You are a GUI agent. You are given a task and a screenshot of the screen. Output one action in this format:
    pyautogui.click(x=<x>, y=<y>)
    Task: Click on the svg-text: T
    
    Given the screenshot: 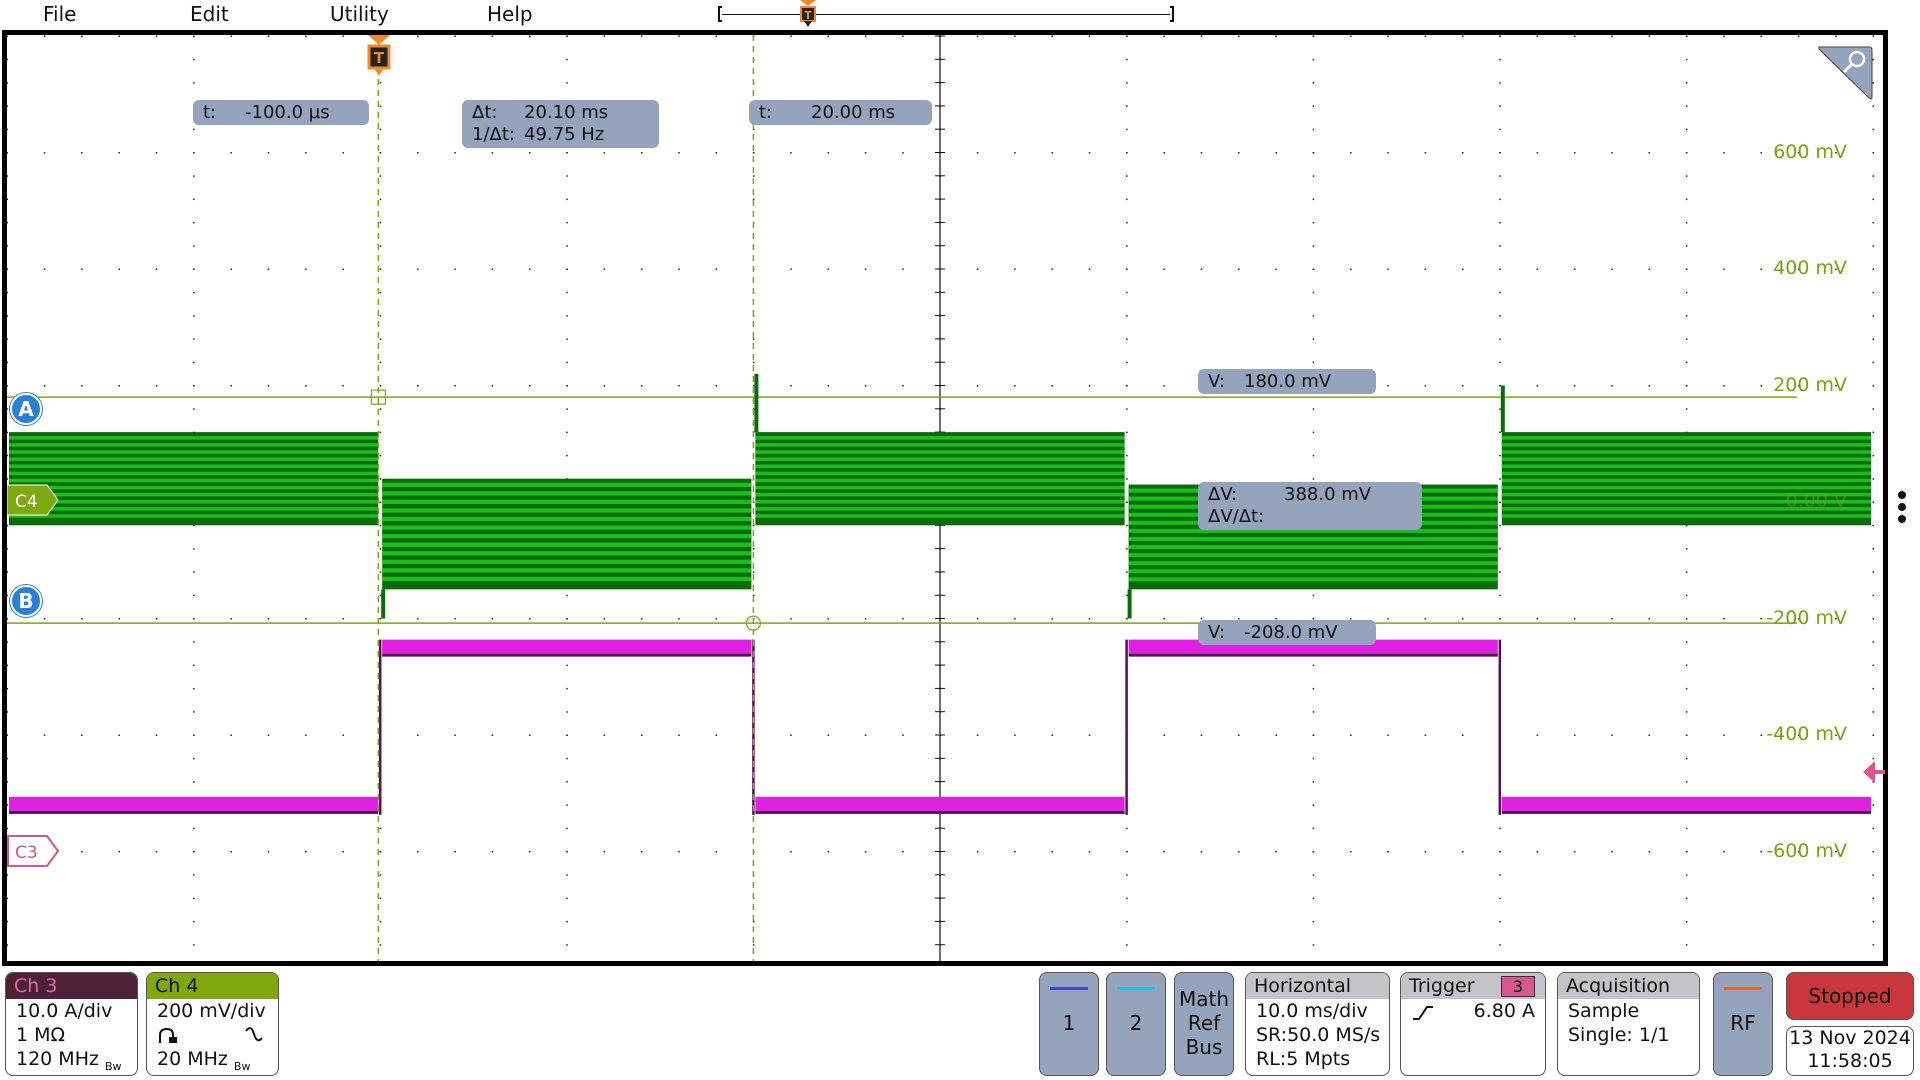 What is the action you would take?
    pyautogui.click(x=808, y=15)
    